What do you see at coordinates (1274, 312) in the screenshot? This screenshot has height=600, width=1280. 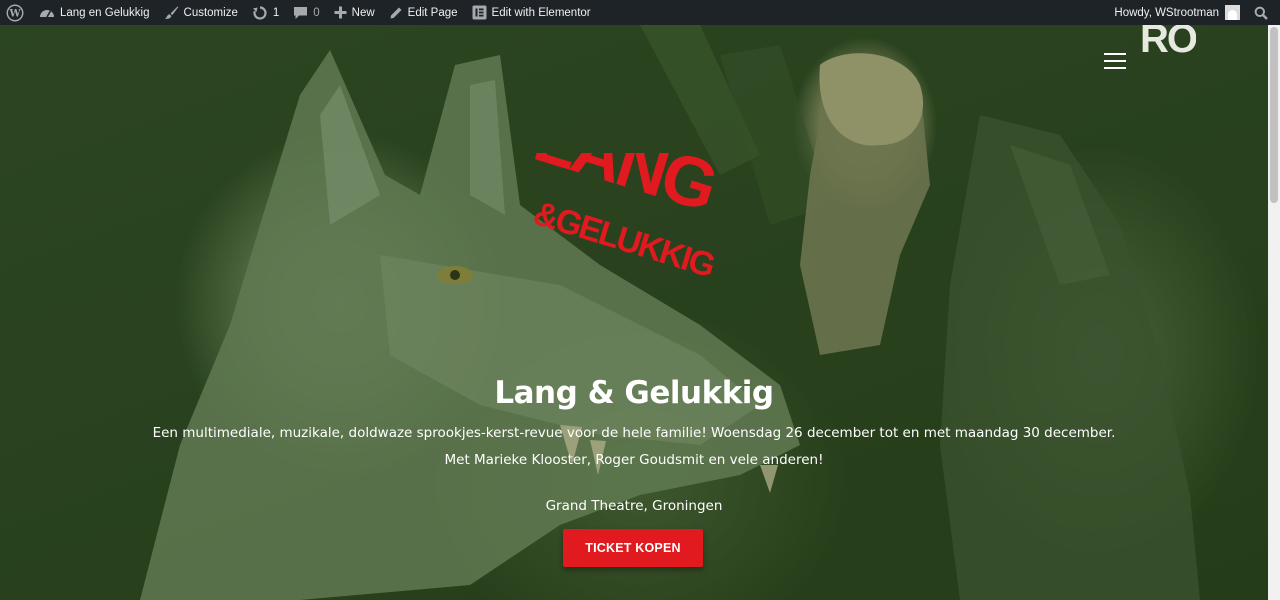 I see `scrollbar` at bounding box center [1274, 312].